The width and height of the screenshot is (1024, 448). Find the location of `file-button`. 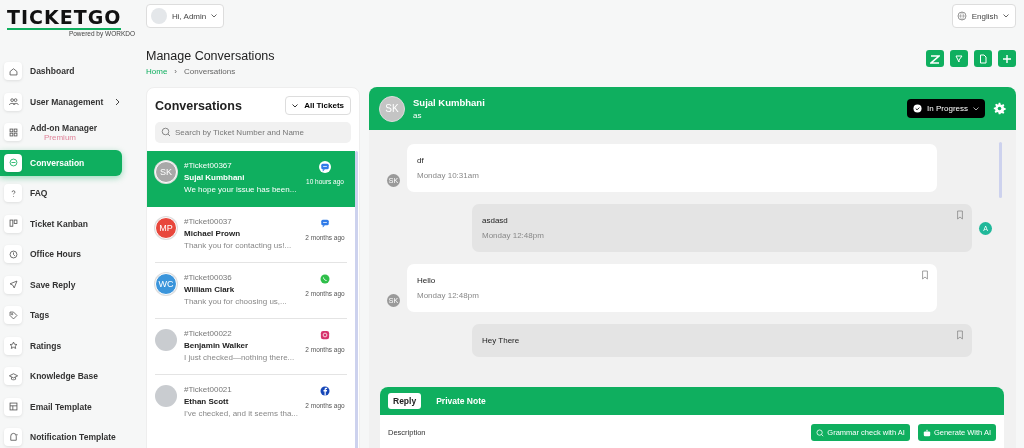

file-button is located at coordinates (983, 58).